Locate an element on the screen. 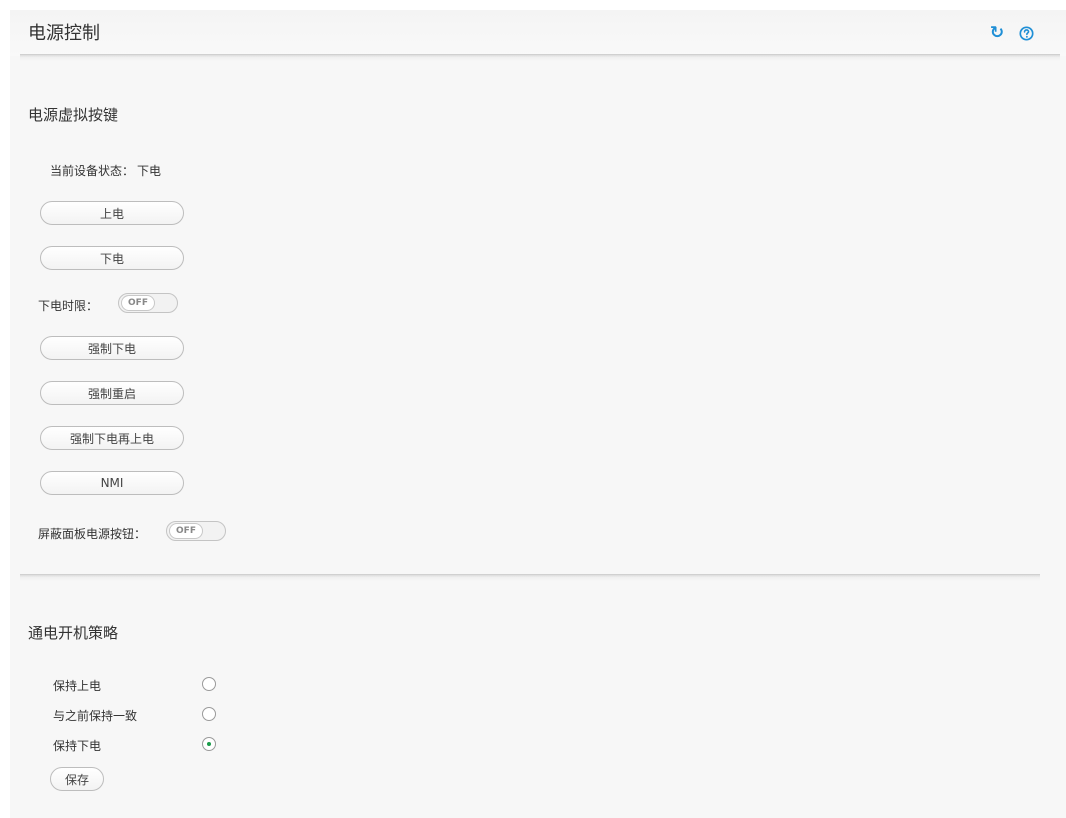  section-title-power-on-policy: 通电开机策略 is located at coordinates (73, 633).